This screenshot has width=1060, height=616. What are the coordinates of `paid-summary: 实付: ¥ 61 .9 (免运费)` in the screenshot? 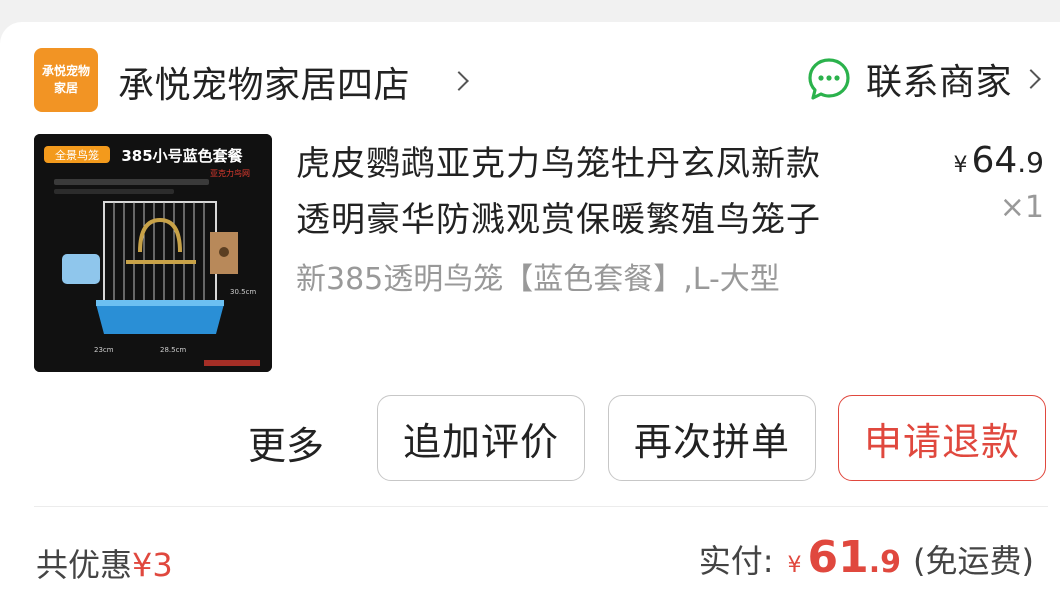 It's located at (866, 557).